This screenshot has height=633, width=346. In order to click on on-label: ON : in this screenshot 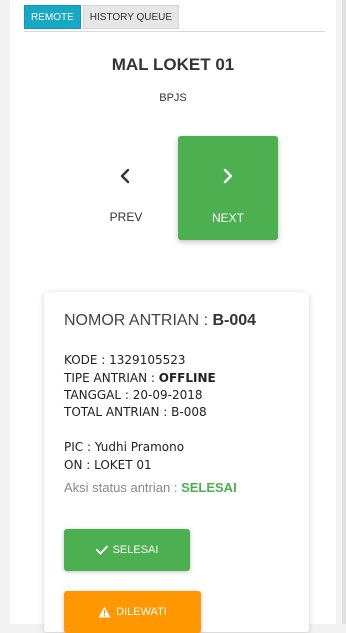, I will do `click(79, 465)`.